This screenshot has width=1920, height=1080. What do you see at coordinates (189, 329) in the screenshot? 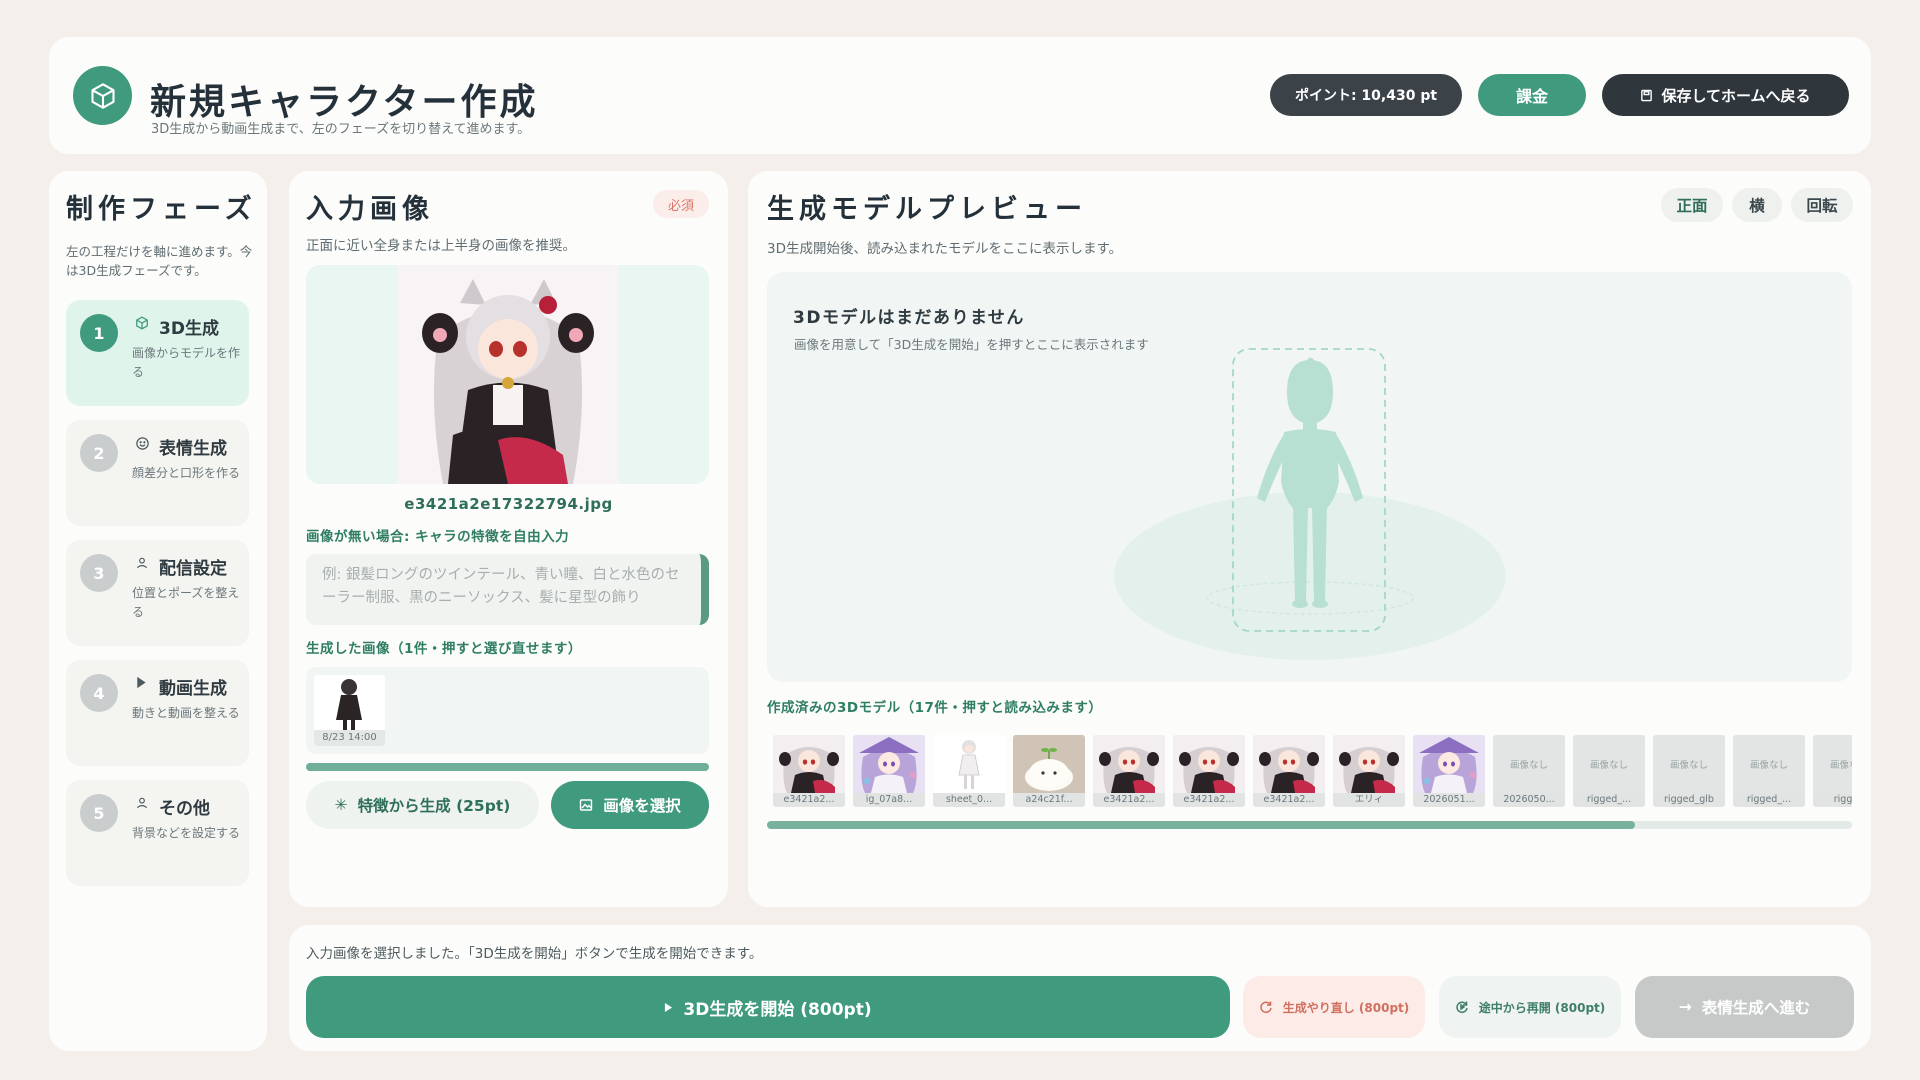
I see `phase-title: 3D生成` at bounding box center [189, 329].